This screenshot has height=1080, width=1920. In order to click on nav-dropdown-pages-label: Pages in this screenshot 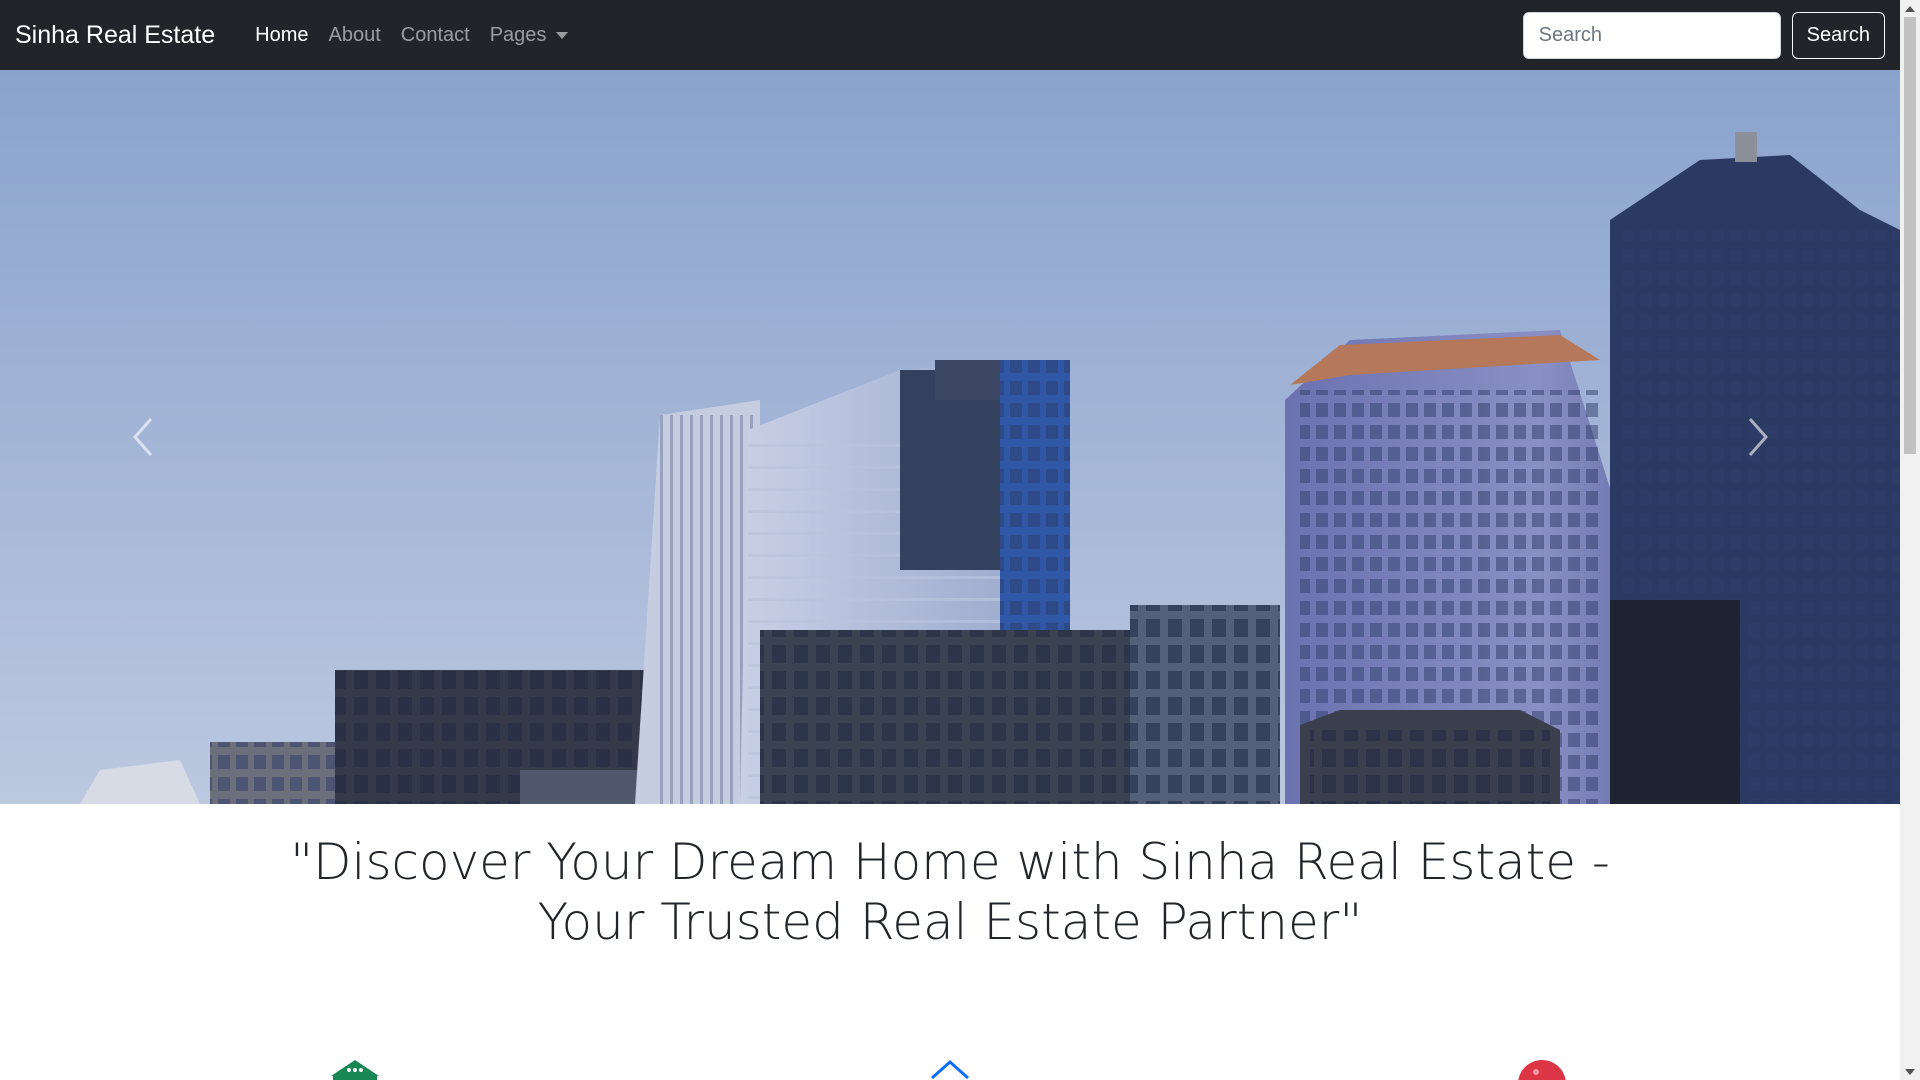, I will do `click(518, 34)`.